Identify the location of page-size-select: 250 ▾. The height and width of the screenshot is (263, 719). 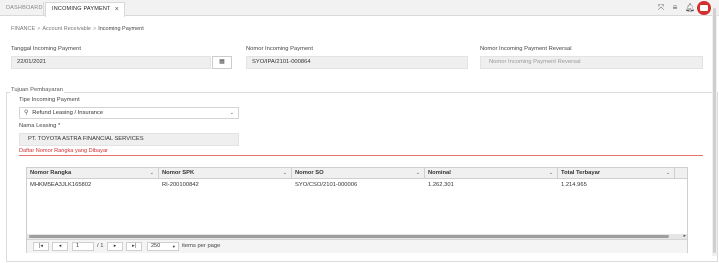
(163, 246).